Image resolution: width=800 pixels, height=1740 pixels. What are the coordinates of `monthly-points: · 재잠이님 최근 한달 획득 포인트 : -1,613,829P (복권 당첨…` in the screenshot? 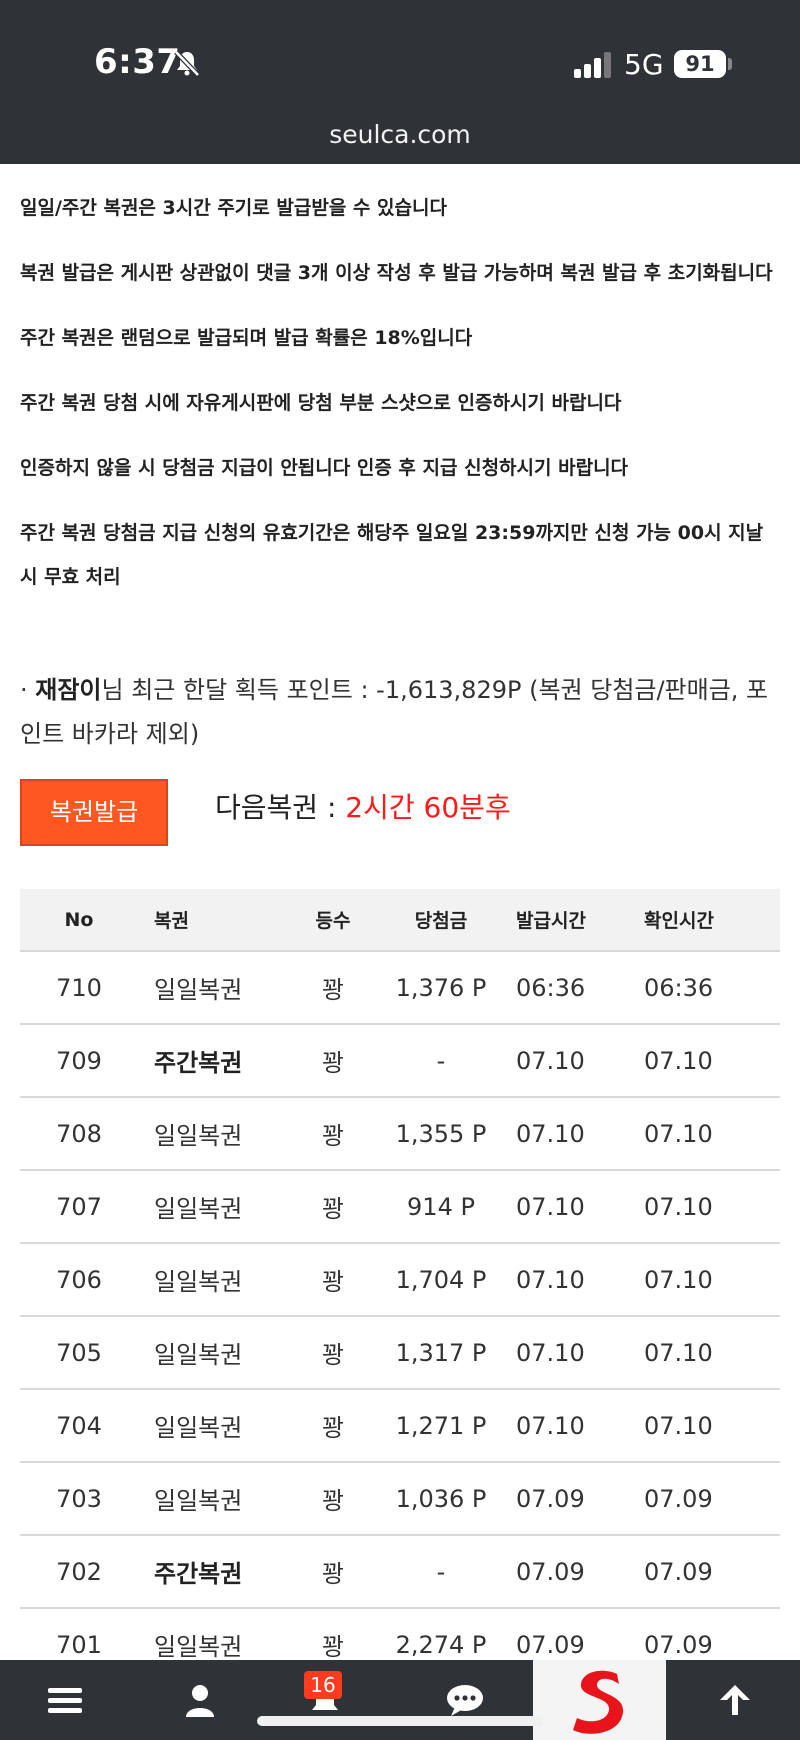 It's located at (405, 712).